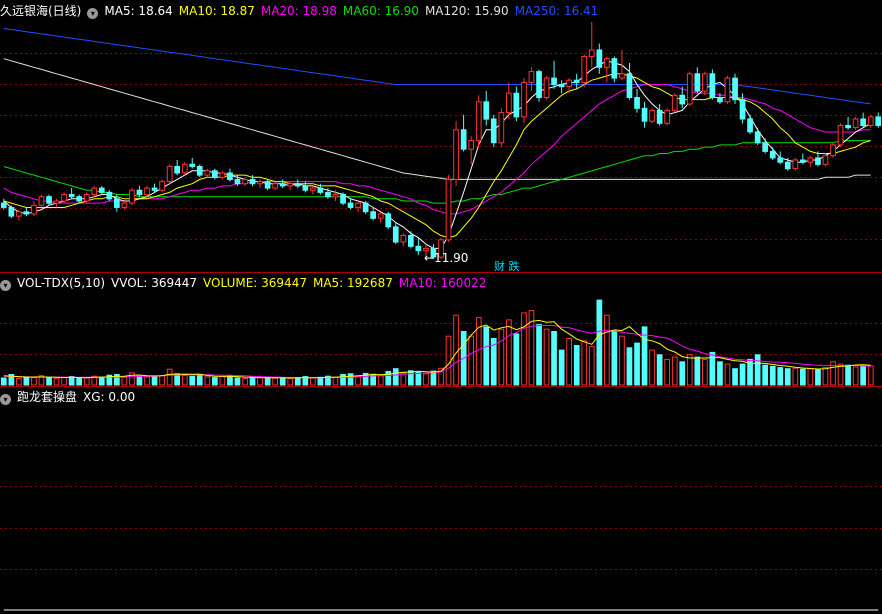 This screenshot has height=614, width=882. I want to click on stock-title: 久远银海(日线), so click(41, 11).